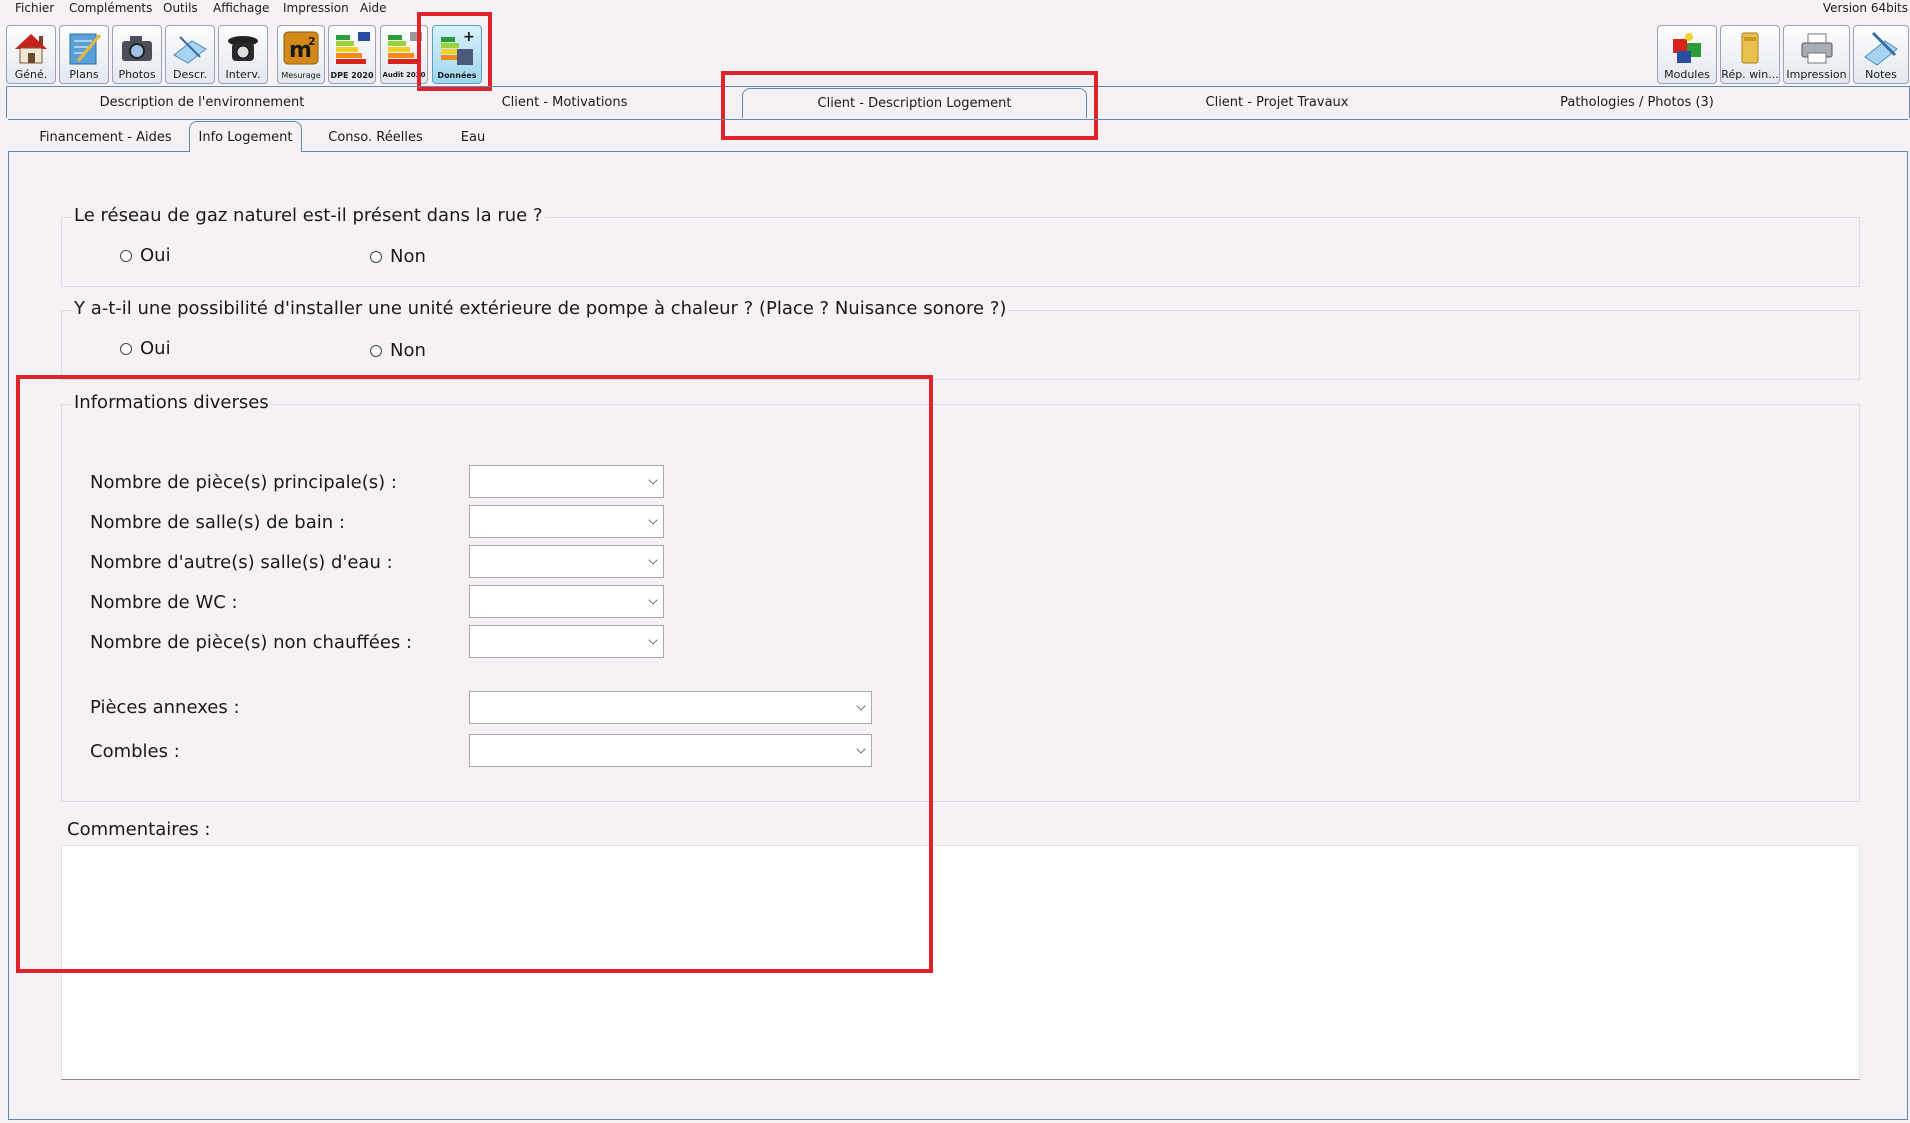  I want to click on tab-client-description-logement: Client - Description Logement, so click(914, 103).